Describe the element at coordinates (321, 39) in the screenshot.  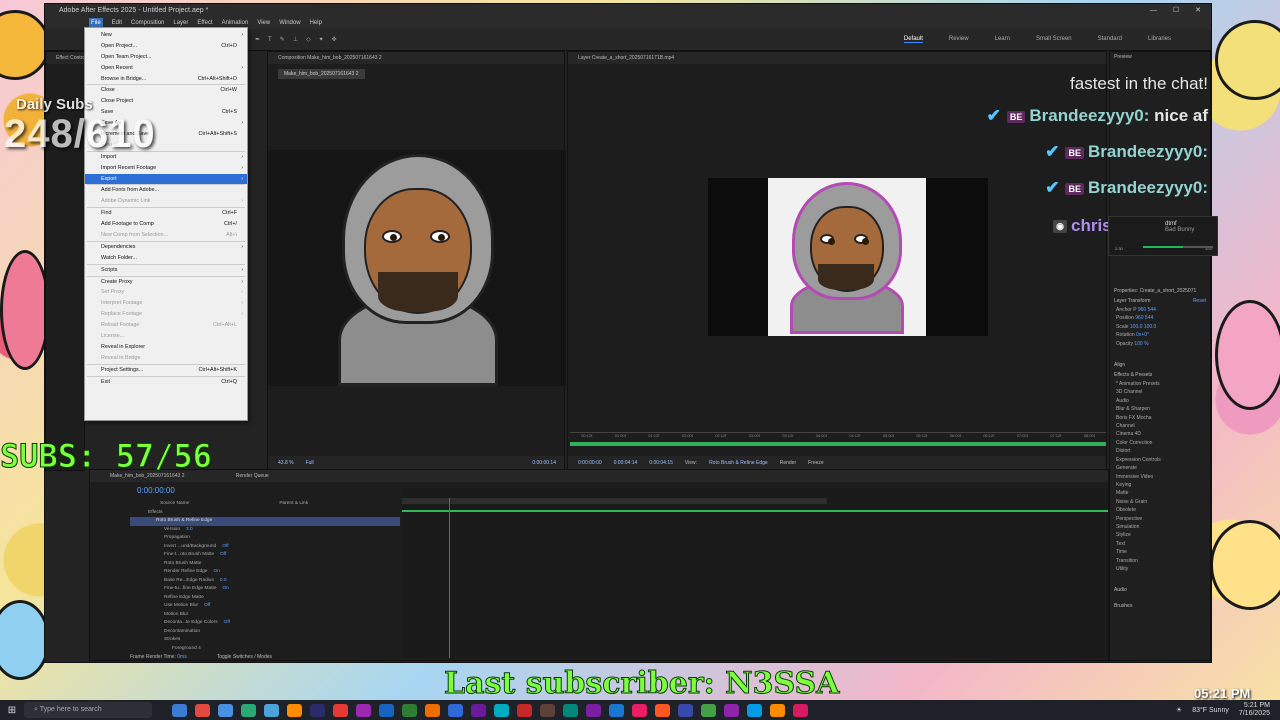
I see `roto-tool-icon: ✦` at that location.